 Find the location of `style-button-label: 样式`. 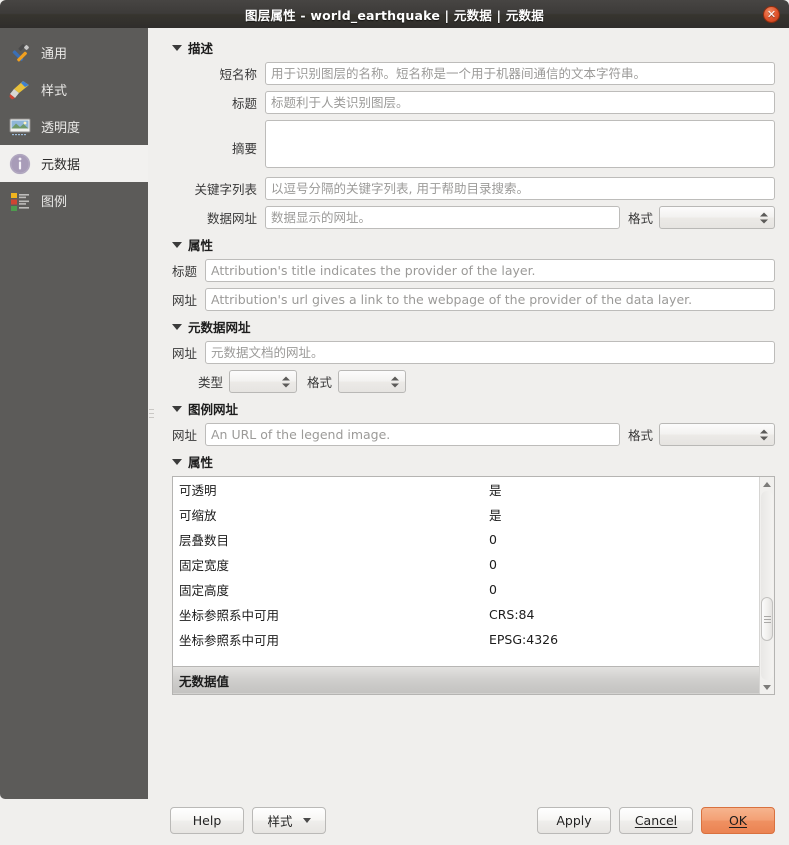

style-button-label: 样式 is located at coordinates (280, 821).